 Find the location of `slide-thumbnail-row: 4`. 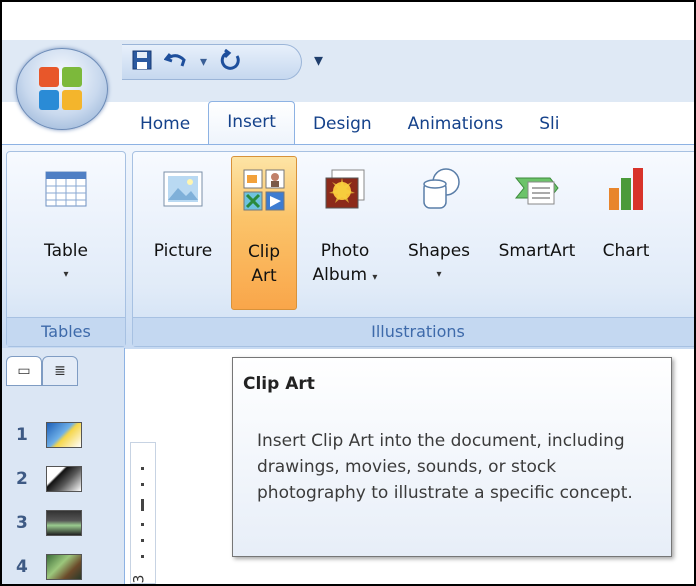

slide-thumbnail-row: 4 is located at coordinates (61, 567).